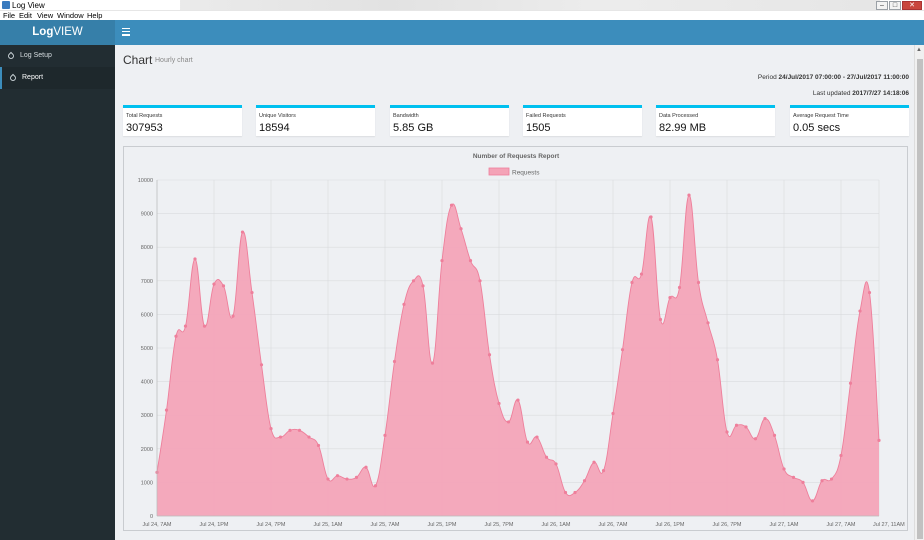 This screenshot has width=924, height=540. Describe the element at coordinates (726, 525) in the screenshot. I see `x-tick-label: Jul 26, 7PM` at that location.